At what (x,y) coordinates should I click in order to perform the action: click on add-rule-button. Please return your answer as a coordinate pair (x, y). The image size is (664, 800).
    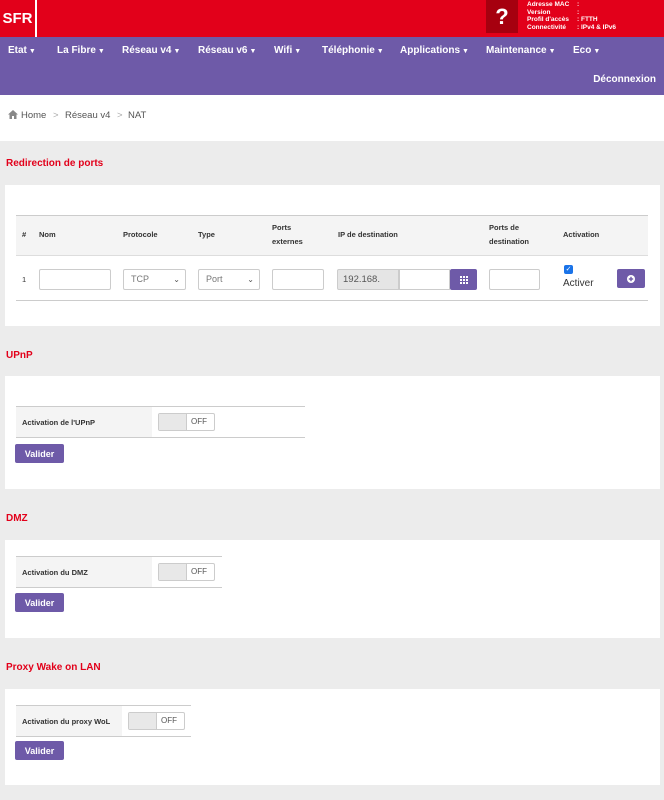
    Looking at the image, I should click on (631, 278).